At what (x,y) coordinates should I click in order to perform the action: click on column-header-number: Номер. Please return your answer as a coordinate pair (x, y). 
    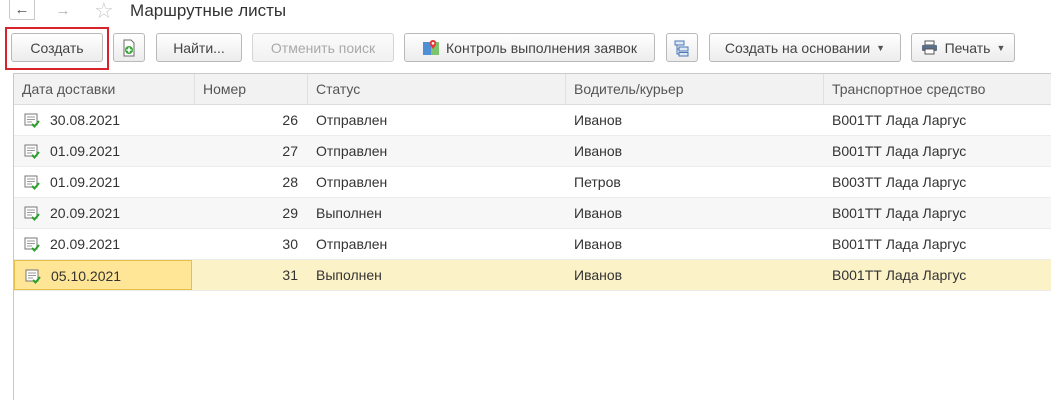
    Looking at the image, I should click on (251, 89).